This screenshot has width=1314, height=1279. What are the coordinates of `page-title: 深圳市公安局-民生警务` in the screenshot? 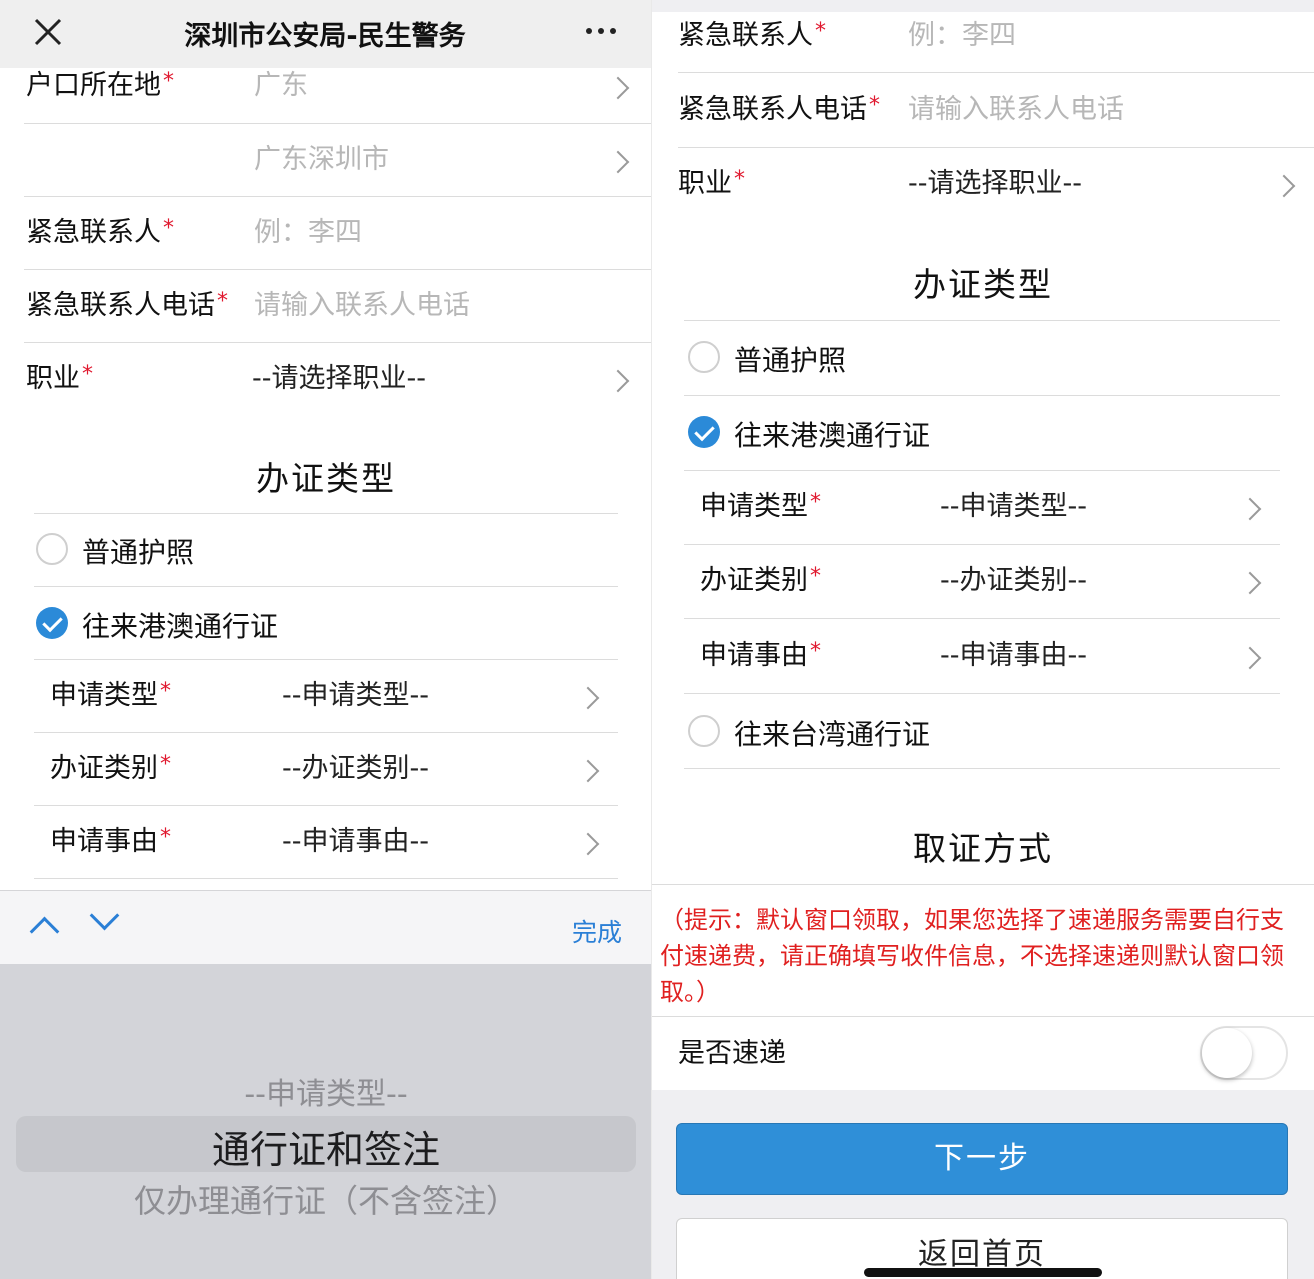 It's located at (325, 36).